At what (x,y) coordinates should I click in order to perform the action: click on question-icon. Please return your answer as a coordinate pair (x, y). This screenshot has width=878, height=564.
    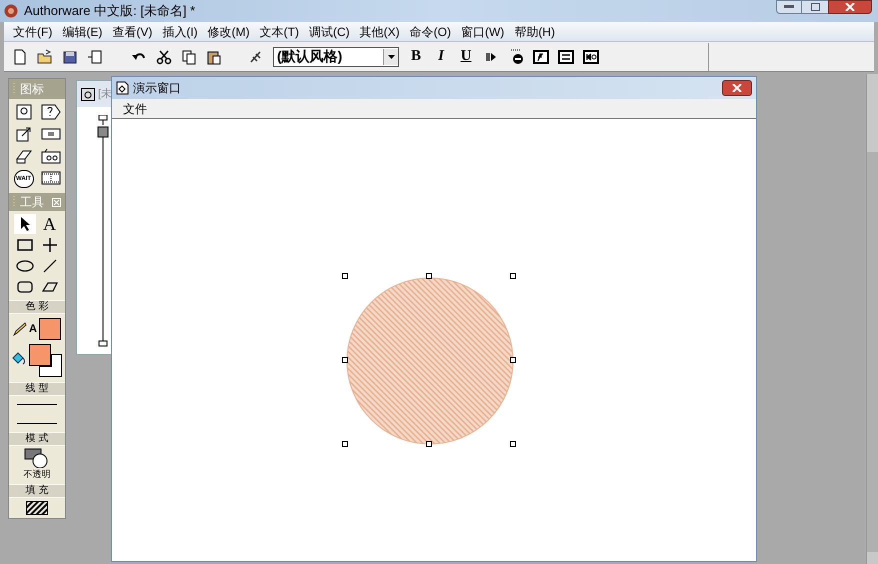
    Looking at the image, I should click on (50, 112).